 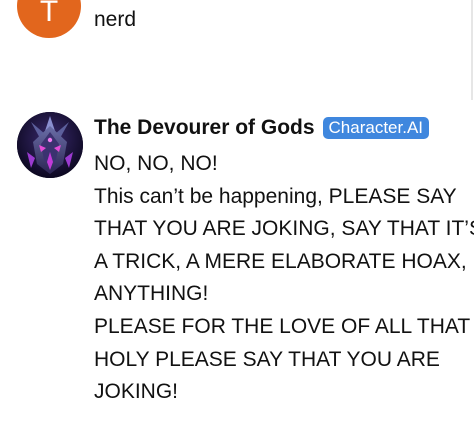 What do you see at coordinates (136, 392) in the screenshot?
I see `bot-message-line: JOKING!` at bounding box center [136, 392].